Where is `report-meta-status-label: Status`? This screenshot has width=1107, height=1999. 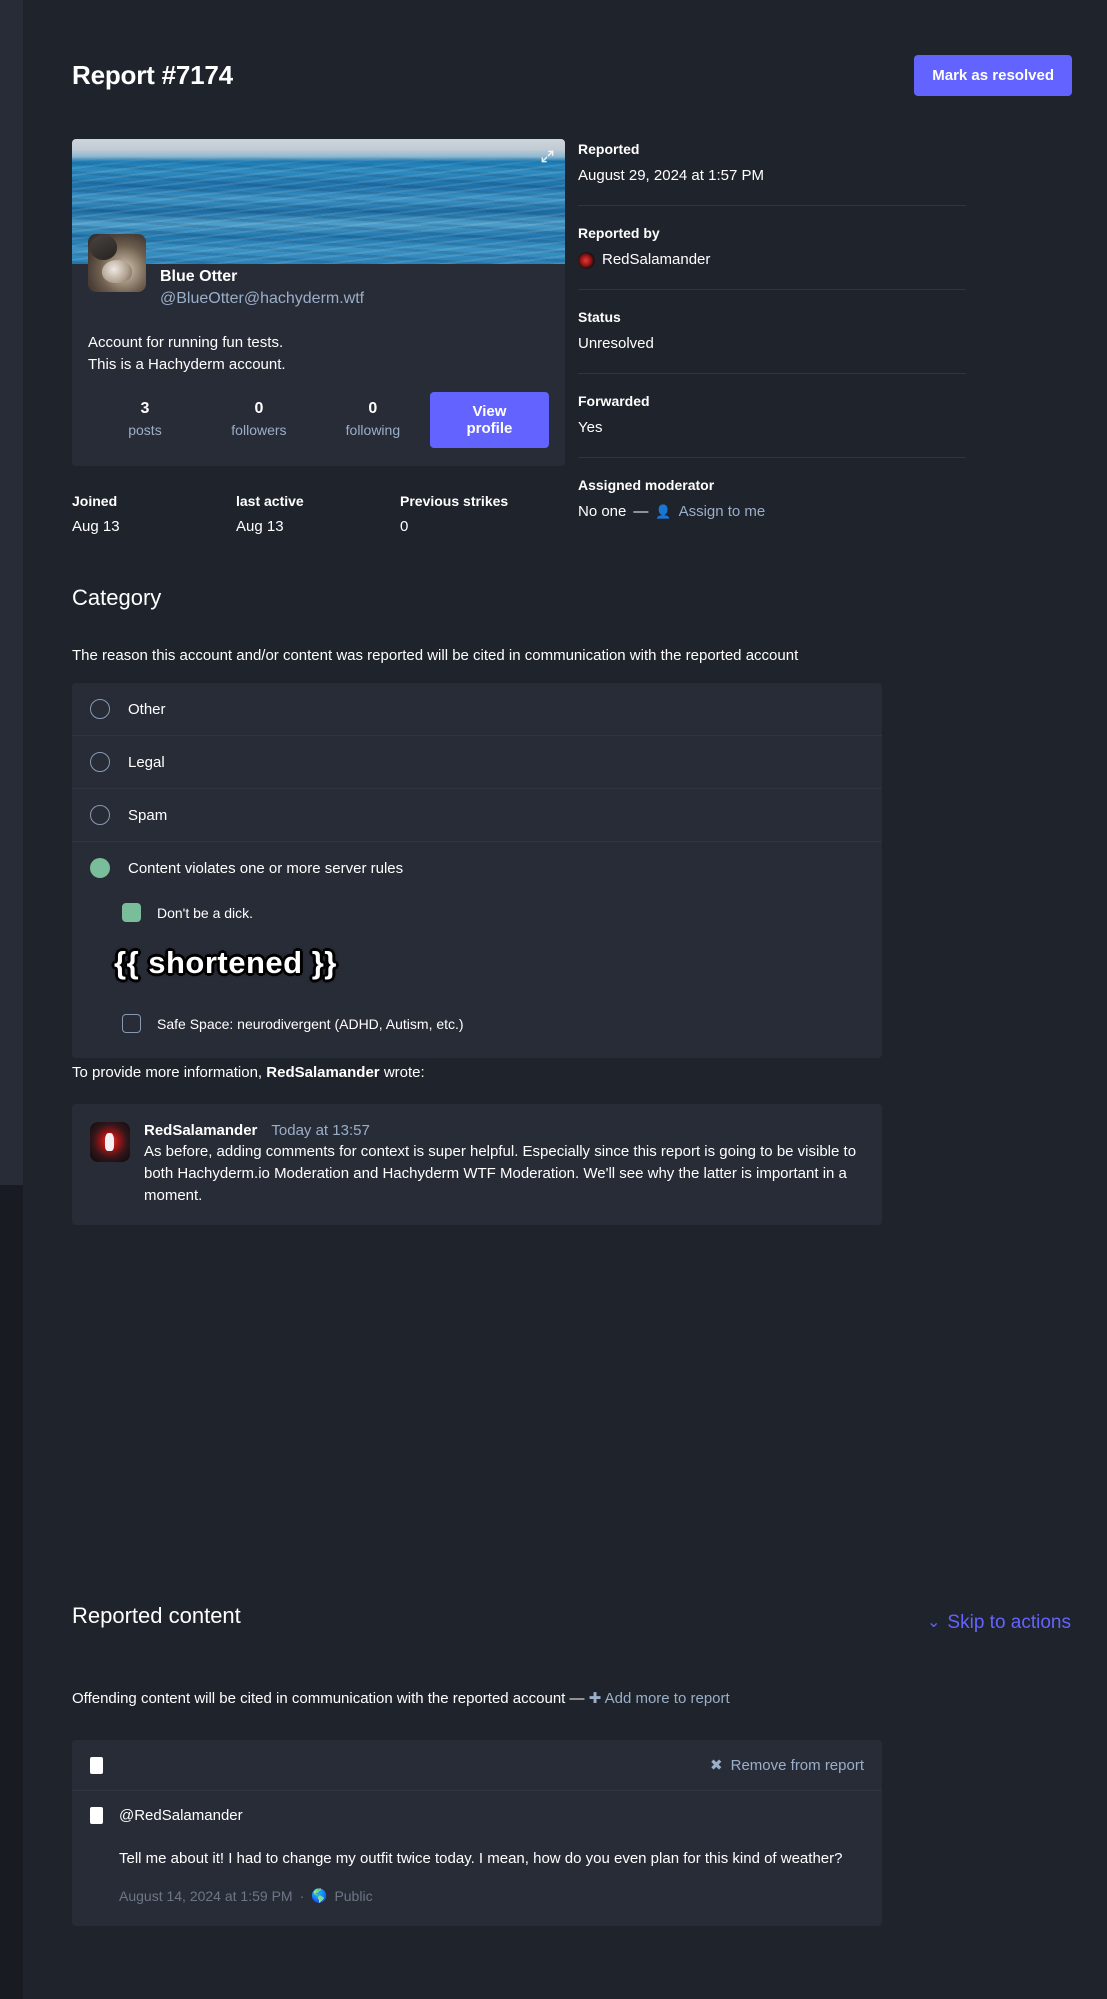 report-meta-status-label: Status is located at coordinates (599, 317).